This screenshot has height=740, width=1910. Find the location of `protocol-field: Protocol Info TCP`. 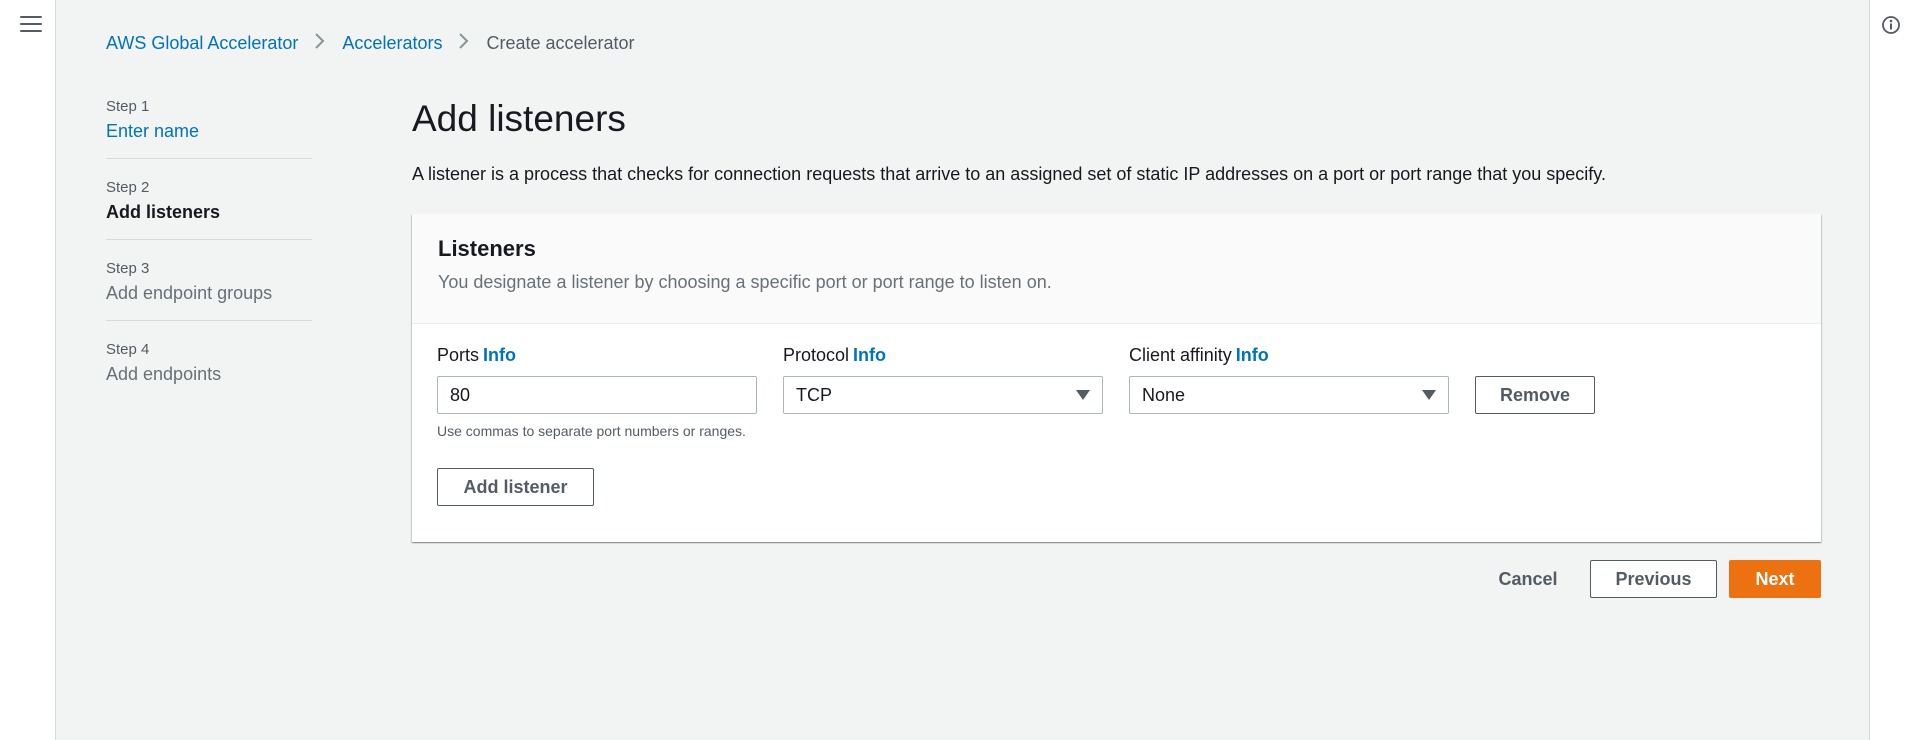

protocol-field: Protocol Info TCP is located at coordinates (943, 379).